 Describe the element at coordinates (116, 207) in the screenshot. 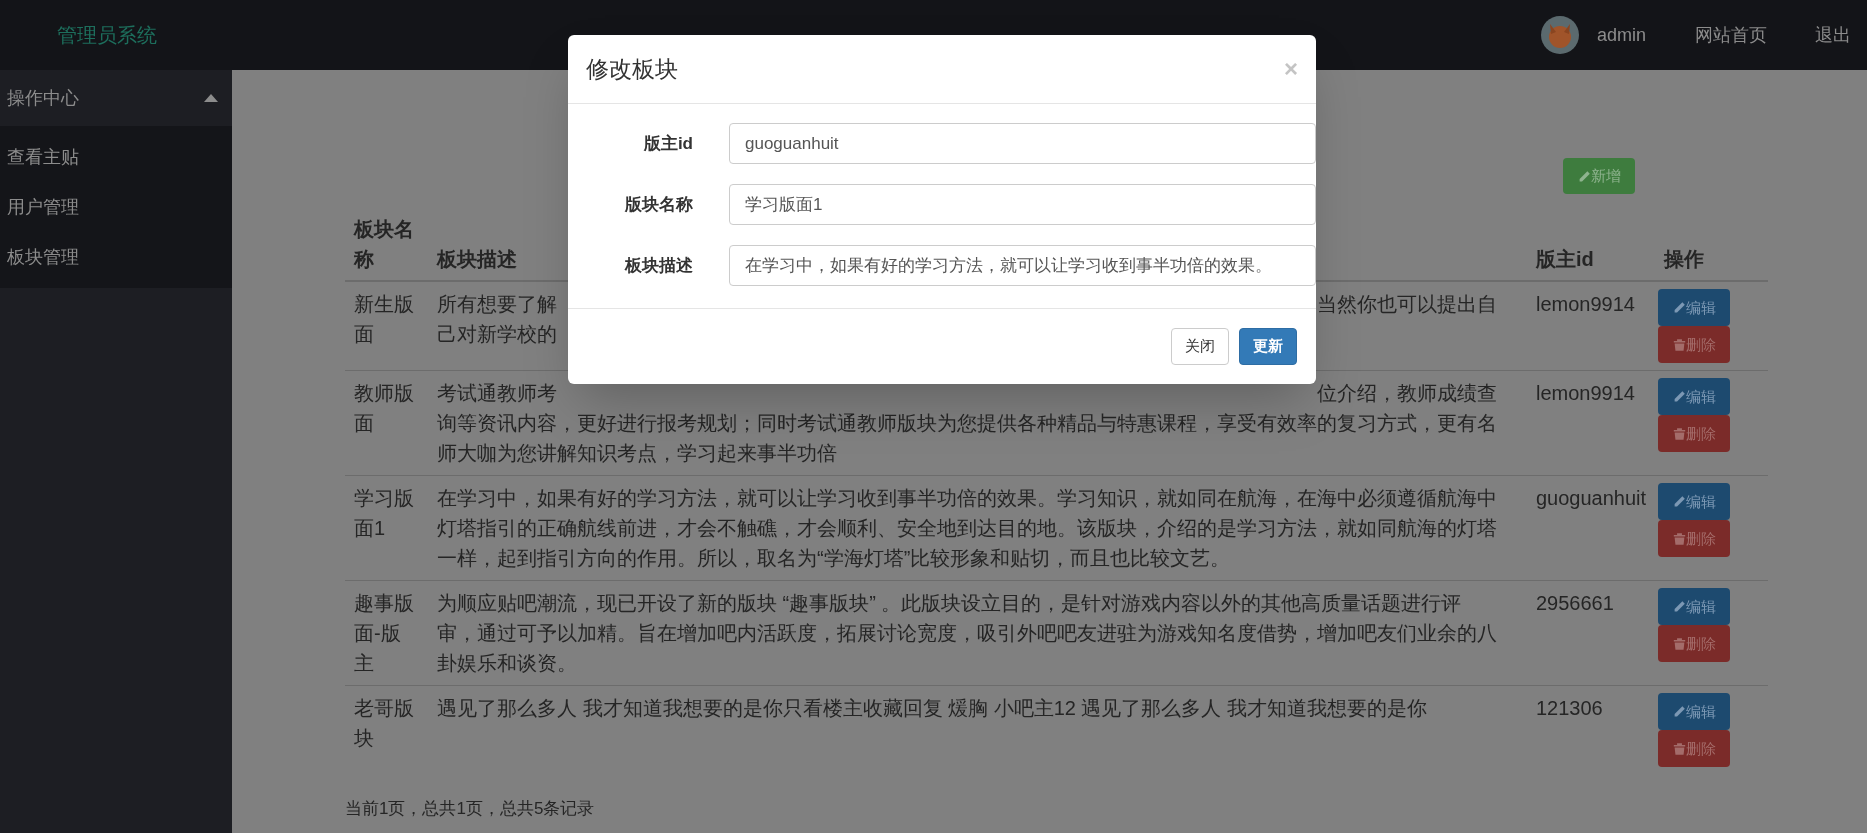

I see `sidebar-item: 用户管理` at that location.